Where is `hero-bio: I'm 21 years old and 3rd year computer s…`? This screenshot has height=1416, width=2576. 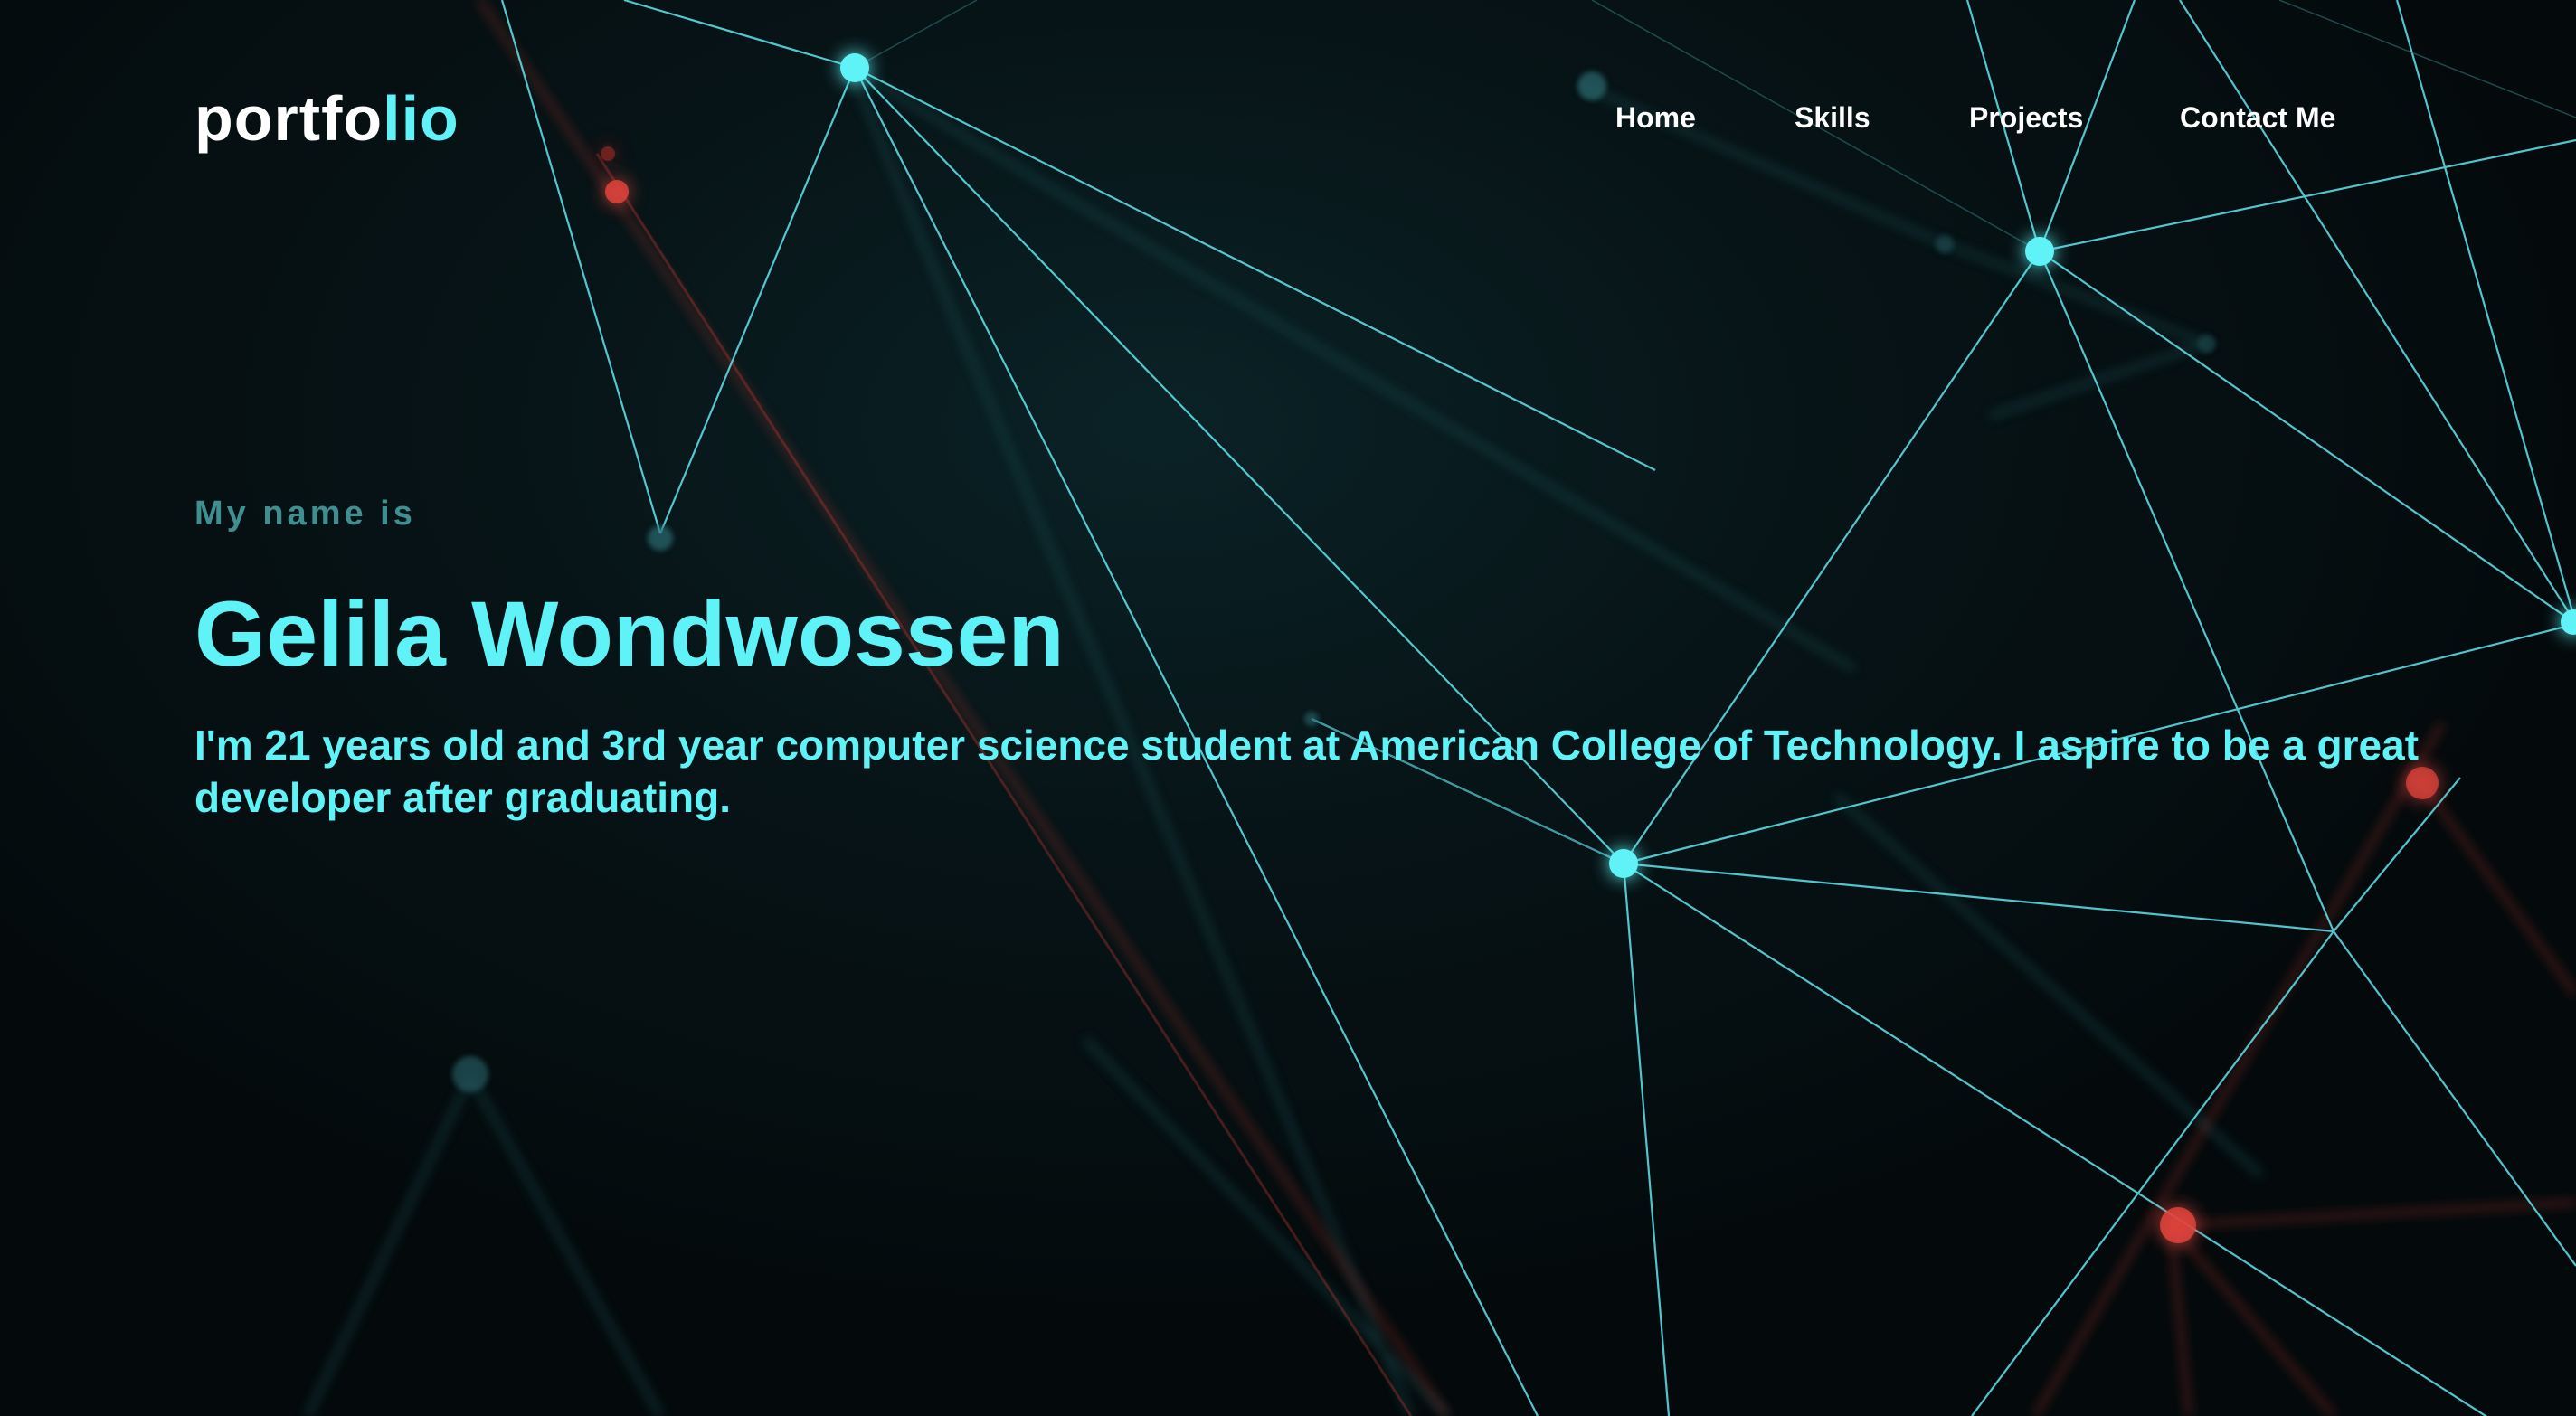
hero-bio: I'm 21 years old and 3rd year computer s… is located at coordinates (1307, 771).